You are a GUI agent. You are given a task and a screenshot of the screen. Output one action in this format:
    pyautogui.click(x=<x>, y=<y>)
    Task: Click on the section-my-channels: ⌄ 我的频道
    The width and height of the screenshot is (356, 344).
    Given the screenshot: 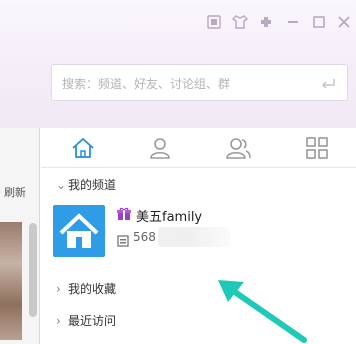 What is the action you would take?
    pyautogui.click(x=86, y=184)
    